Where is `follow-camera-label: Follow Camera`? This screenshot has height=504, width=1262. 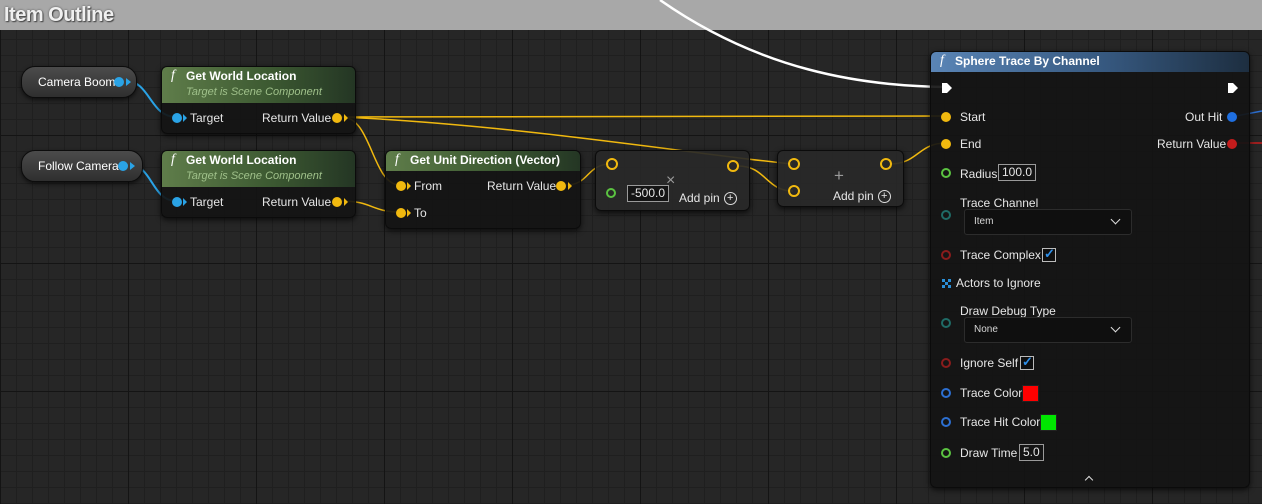
follow-camera-label: Follow Camera is located at coordinates (78, 166).